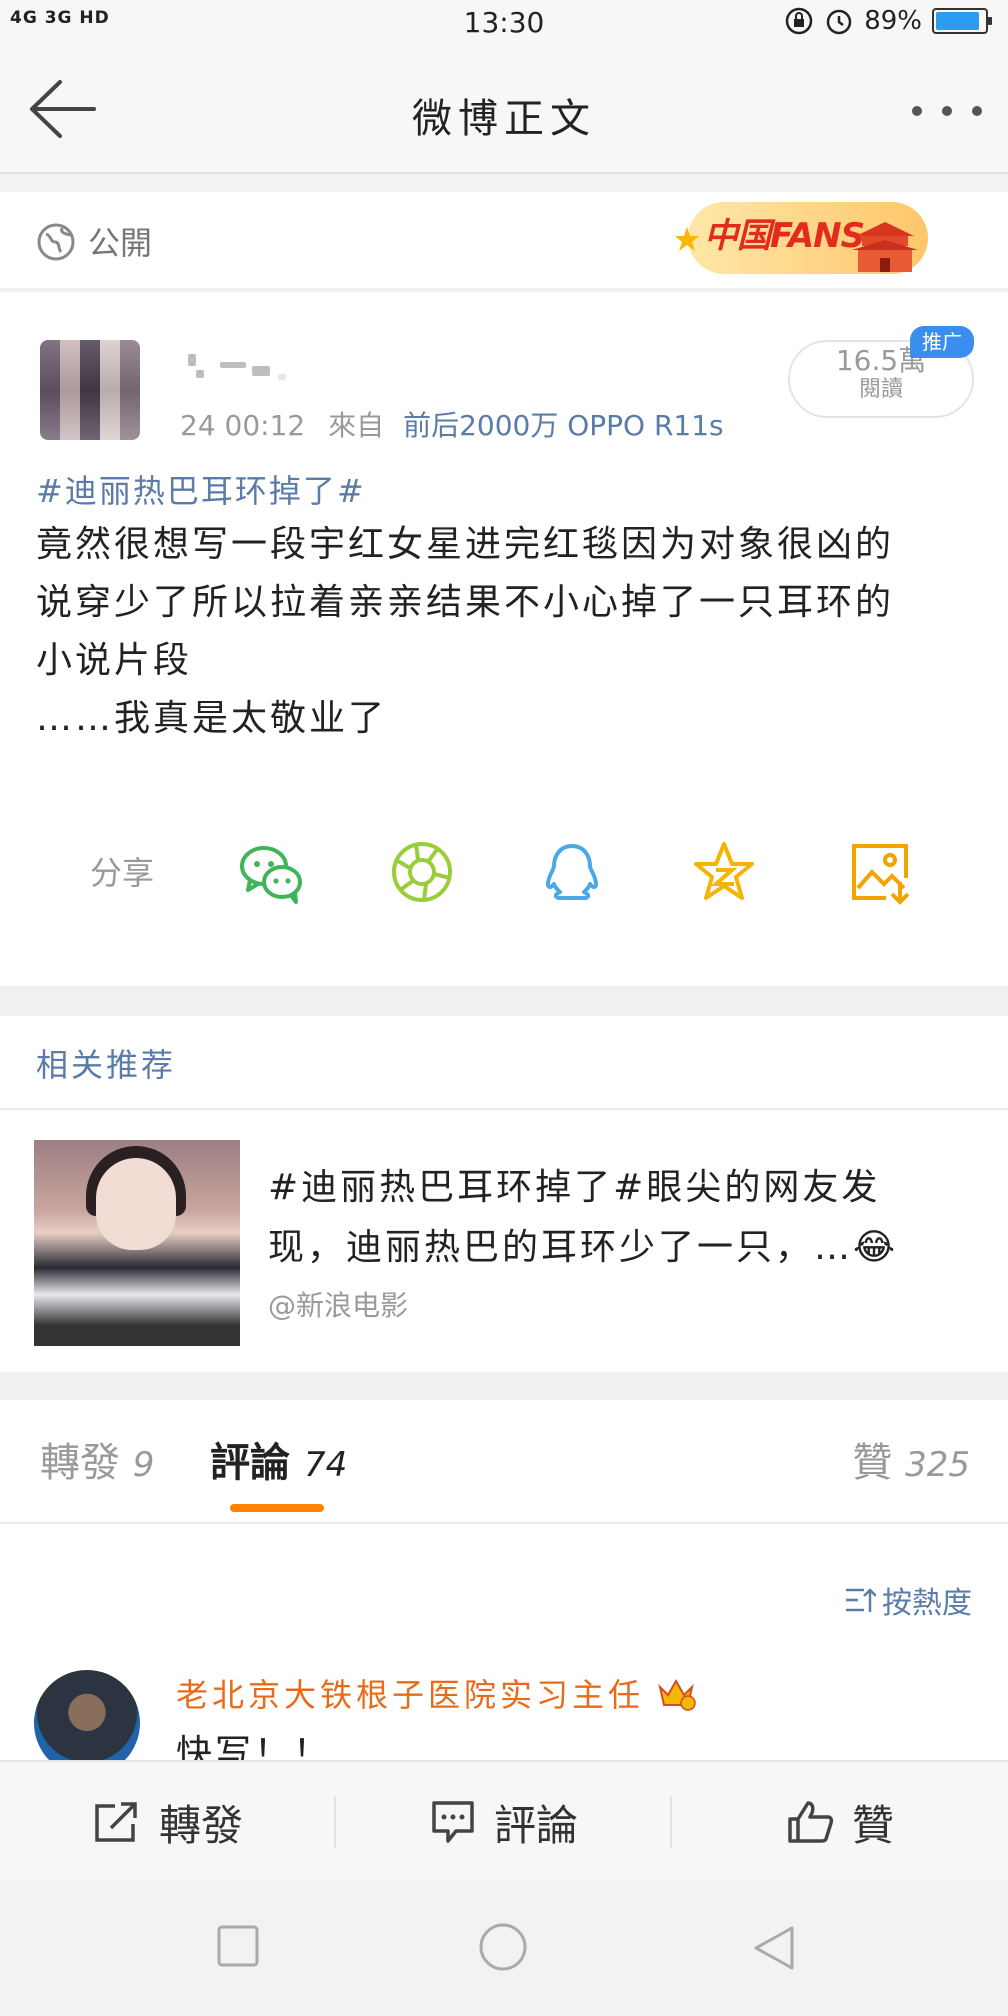 The image size is (1008, 2016). Describe the element at coordinates (677, 1694) in the screenshot. I see `crown-badge-icon` at that location.